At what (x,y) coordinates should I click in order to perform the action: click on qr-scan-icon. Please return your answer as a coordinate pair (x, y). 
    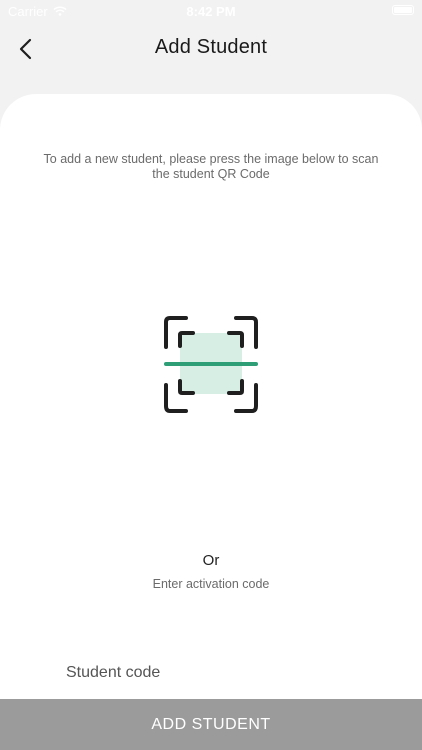
    Looking at the image, I should click on (211, 364).